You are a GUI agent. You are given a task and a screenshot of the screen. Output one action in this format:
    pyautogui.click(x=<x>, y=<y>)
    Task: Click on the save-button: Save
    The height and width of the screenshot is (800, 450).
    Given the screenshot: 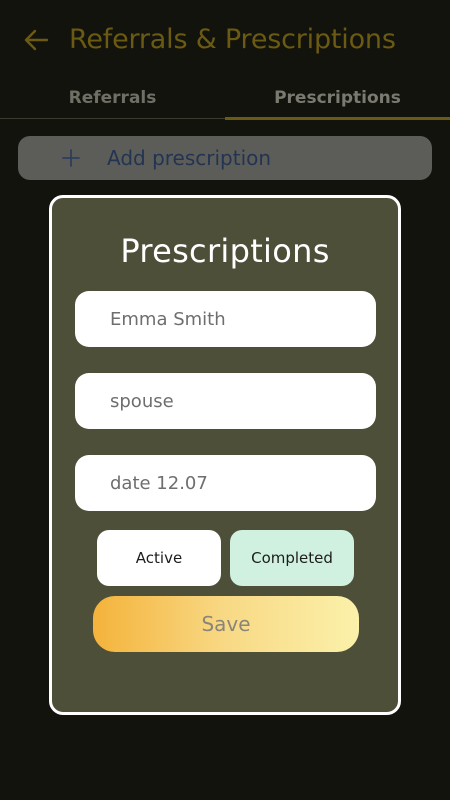 What is the action you would take?
    pyautogui.click(x=226, y=624)
    